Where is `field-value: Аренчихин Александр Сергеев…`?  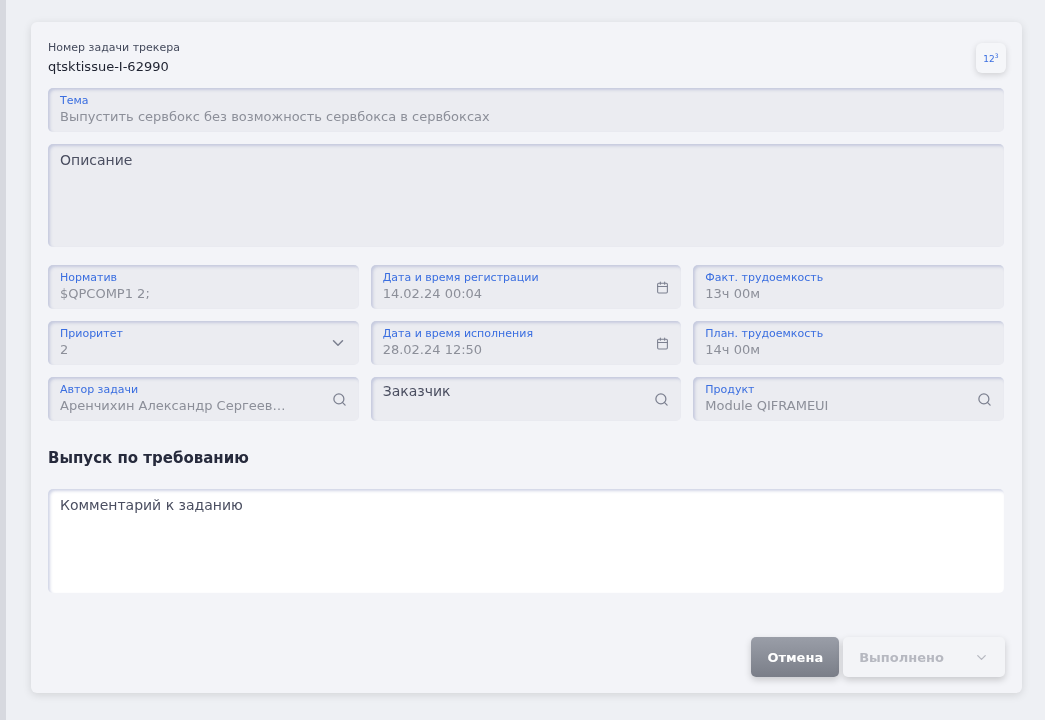 field-value: Аренчихин Александр Сергеев… is located at coordinates (173, 405).